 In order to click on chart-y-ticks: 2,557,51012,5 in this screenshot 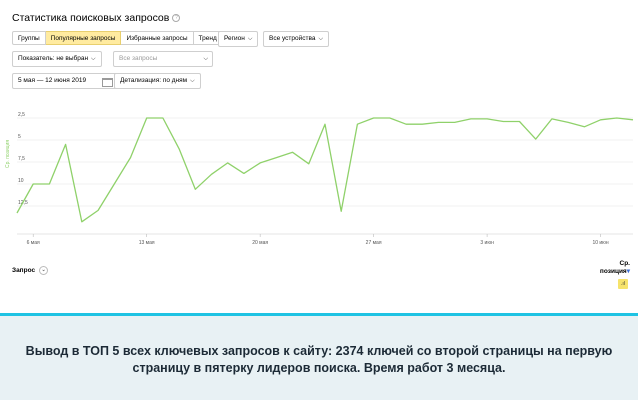, I will do `click(23, 159)`.